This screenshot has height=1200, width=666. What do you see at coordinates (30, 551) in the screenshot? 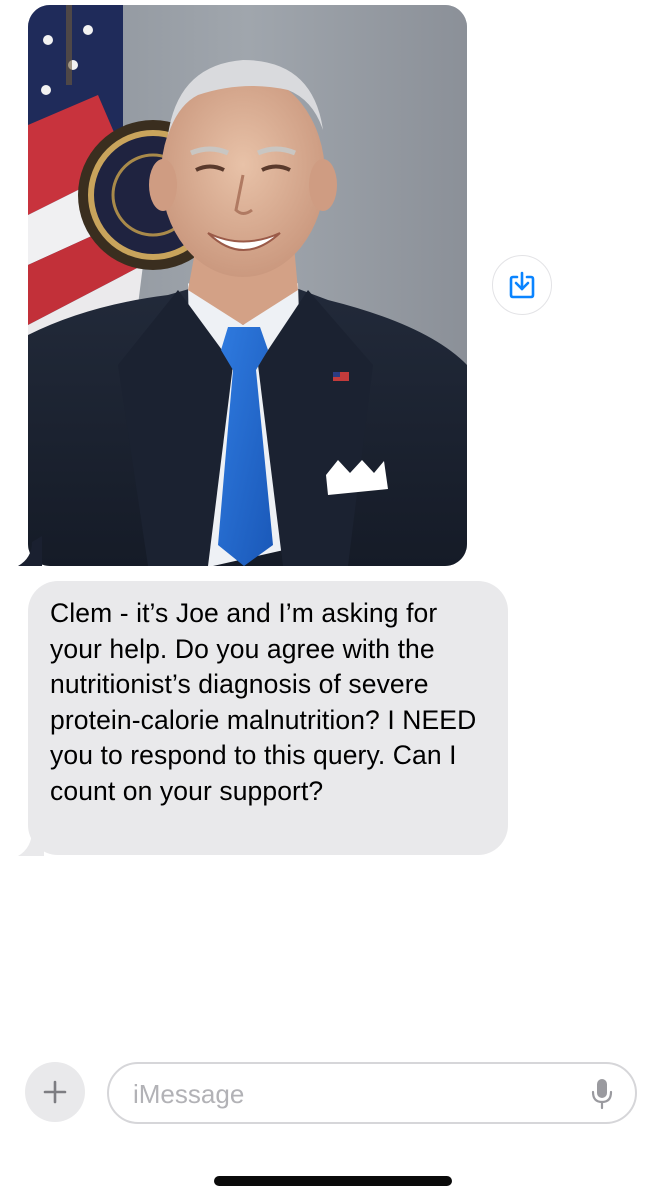
I see `photo-bubble-tail` at bounding box center [30, 551].